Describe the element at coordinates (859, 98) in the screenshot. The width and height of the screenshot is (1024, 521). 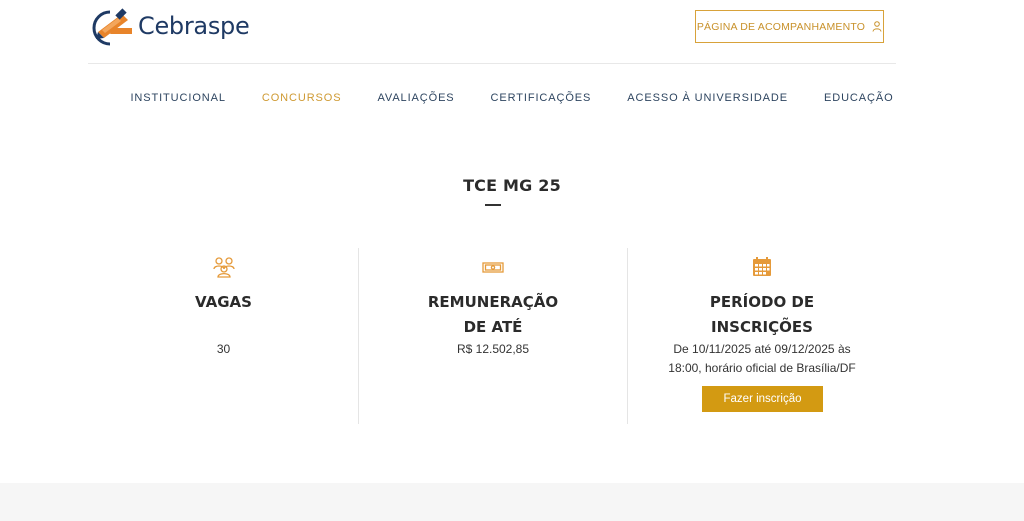
I see `nav-item-educacao: EDUCAÇÃO` at that location.